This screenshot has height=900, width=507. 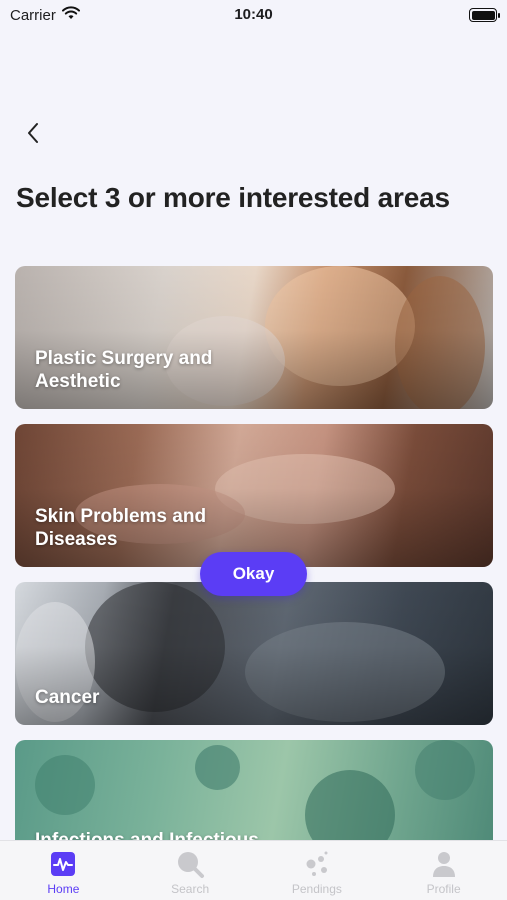 I want to click on dots-icon, so click(x=317, y=864).